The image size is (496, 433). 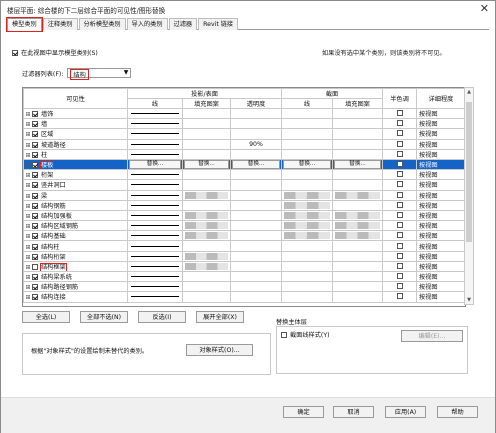 What do you see at coordinates (469, 196) in the screenshot?
I see `table-scrollbar: ▲ ▼` at bounding box center [469, 196].